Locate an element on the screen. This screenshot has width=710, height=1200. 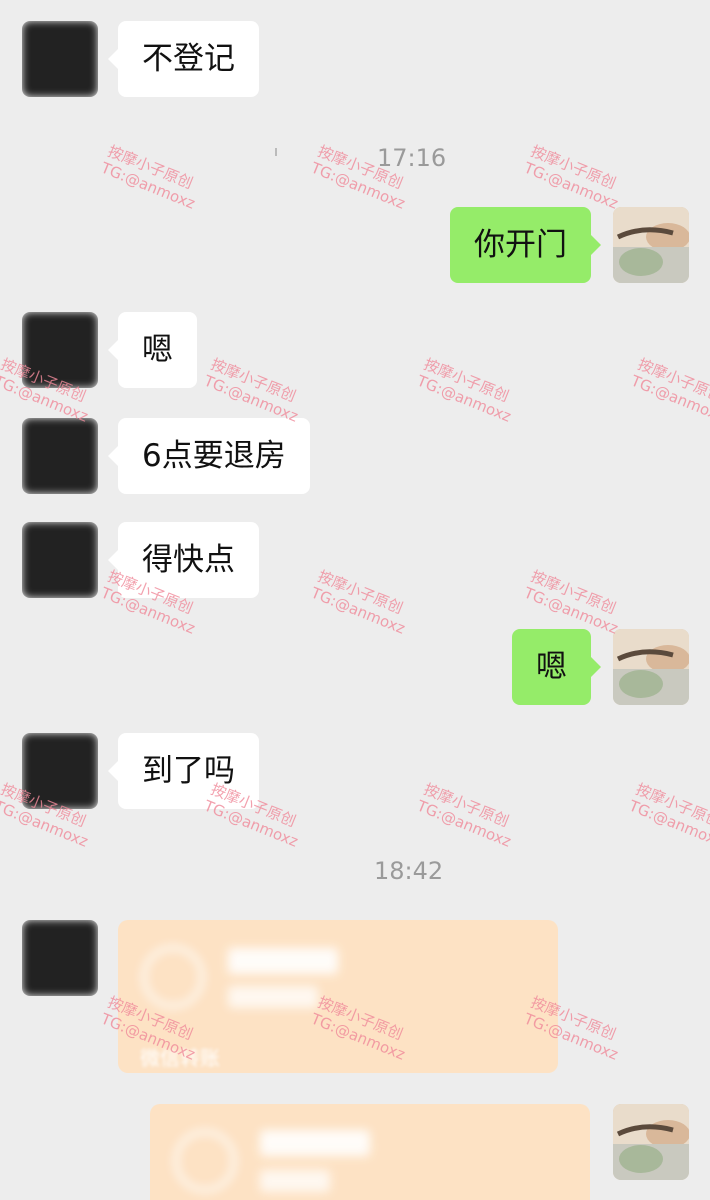
timestamp: 18:42 is located at coordinates (409, 871).